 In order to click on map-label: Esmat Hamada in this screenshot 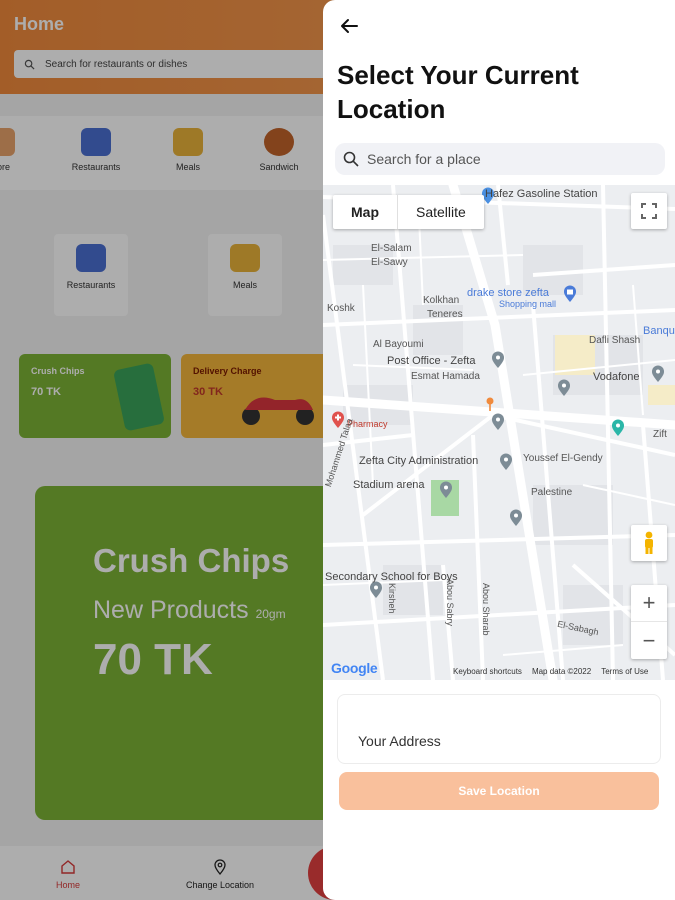, I will do `click(445, 376)`.